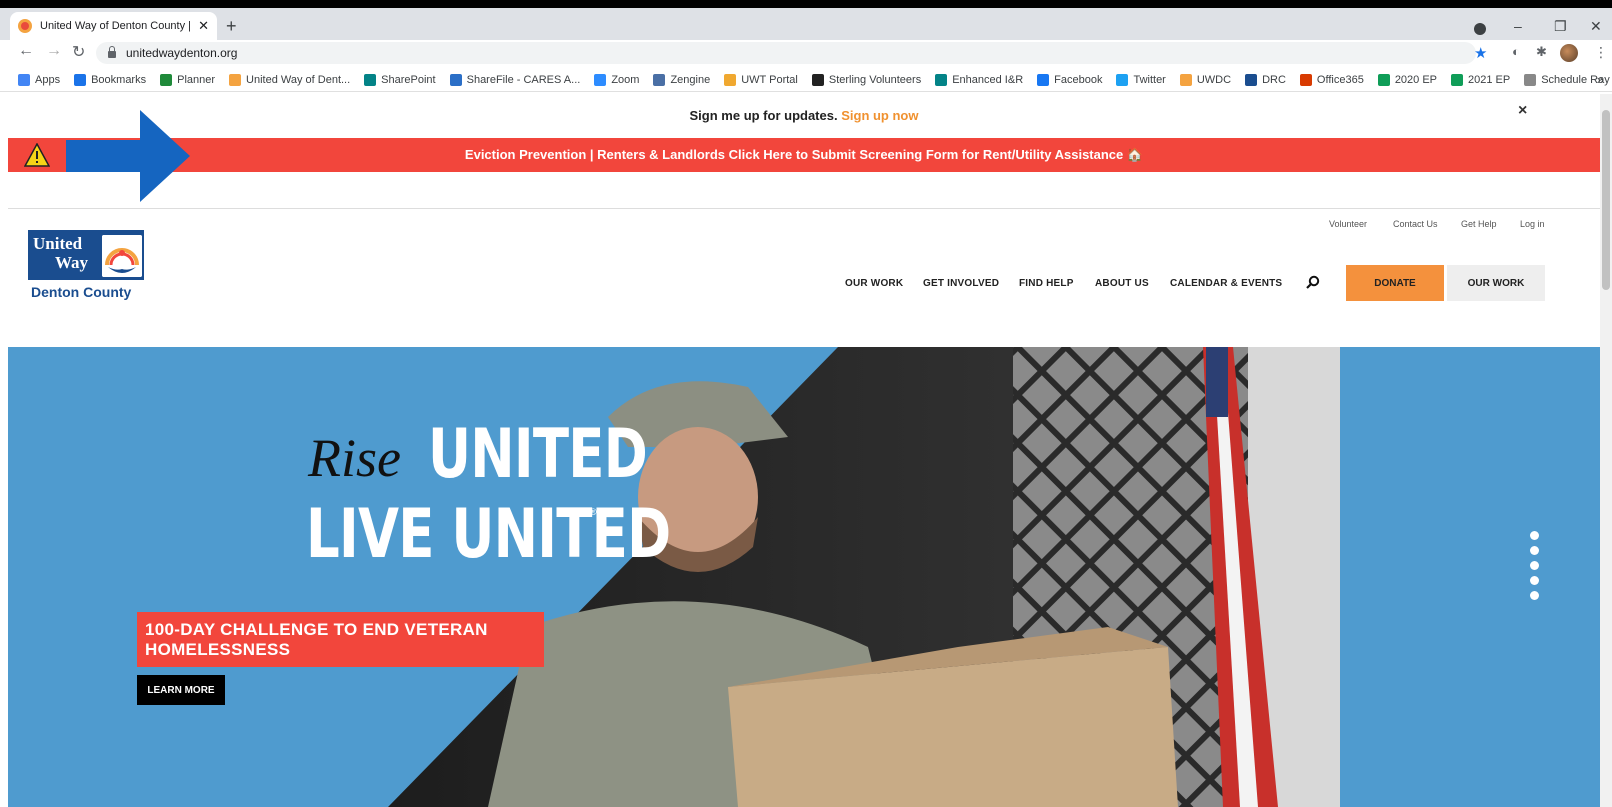 This screenshot has height=807, width=1612. Describe the element at coordinates (26, 51) in the screenshot. I see `back-icon: ←` at that location.